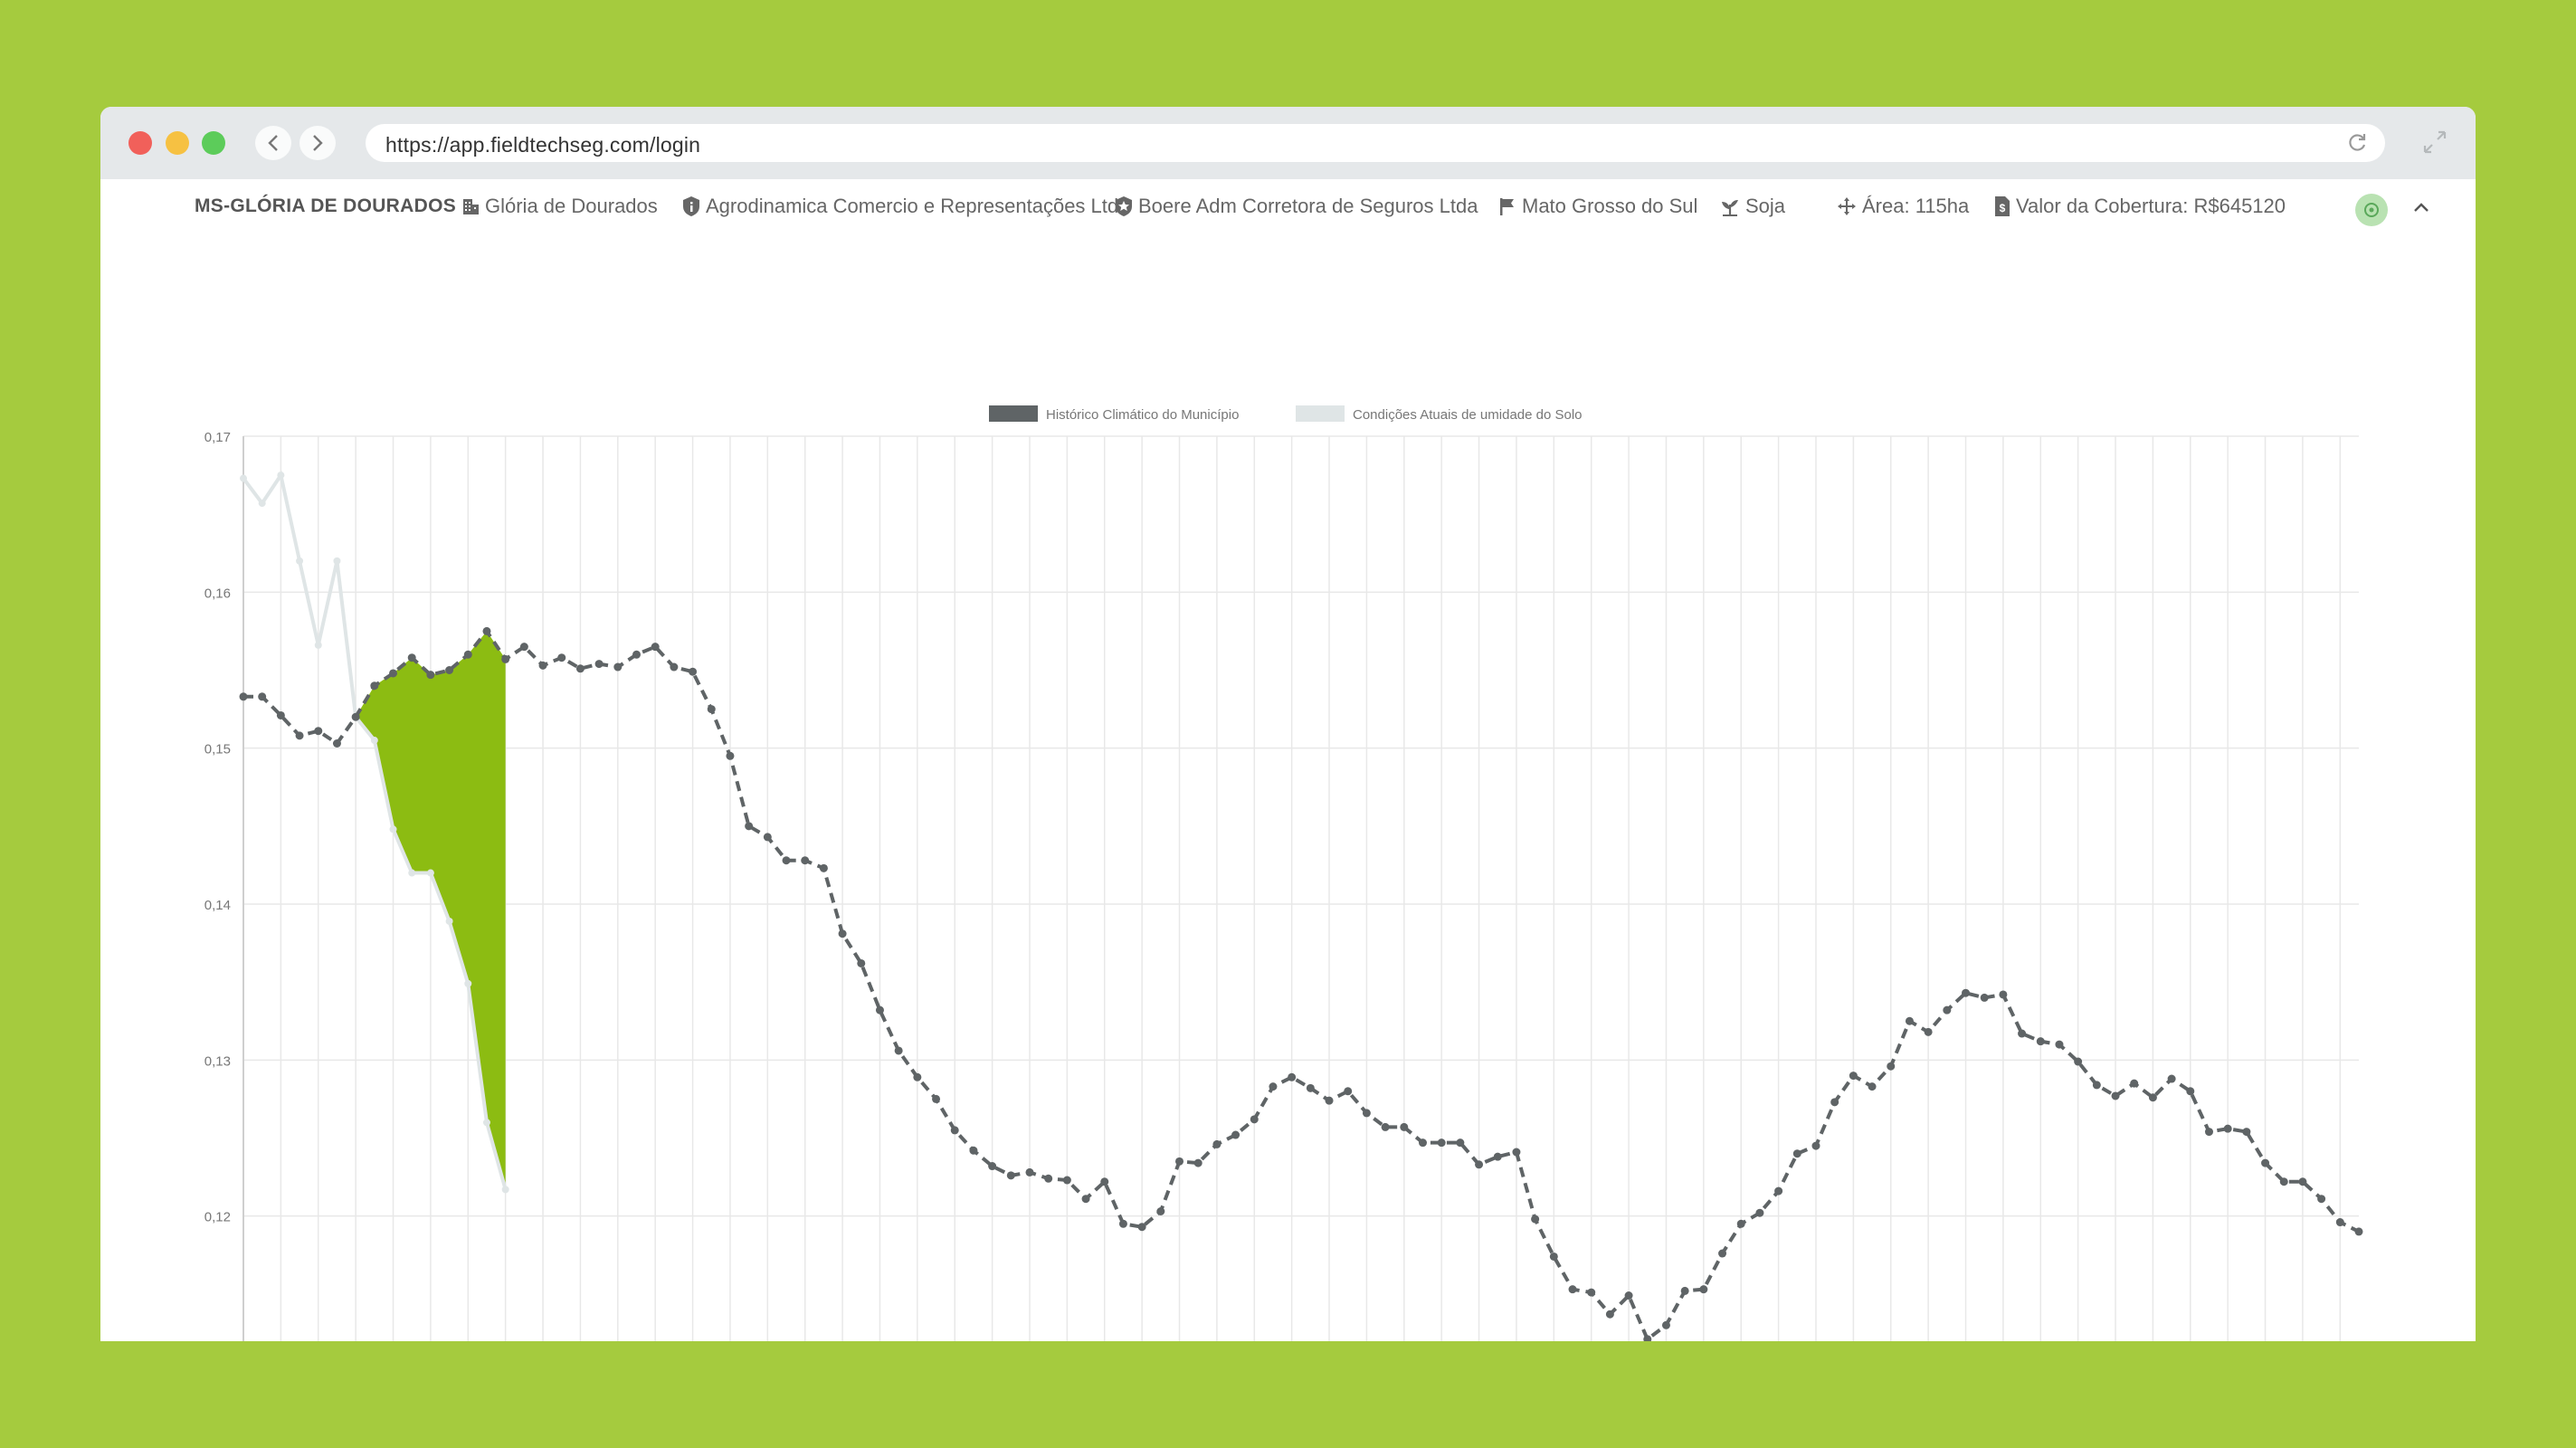 This screenshot has width=2576, height=1448. What do you see at coordinates (217, 1218) in the screenshot?
I see `y-tick-label: 0,12` at bounding box center [217, 1218].